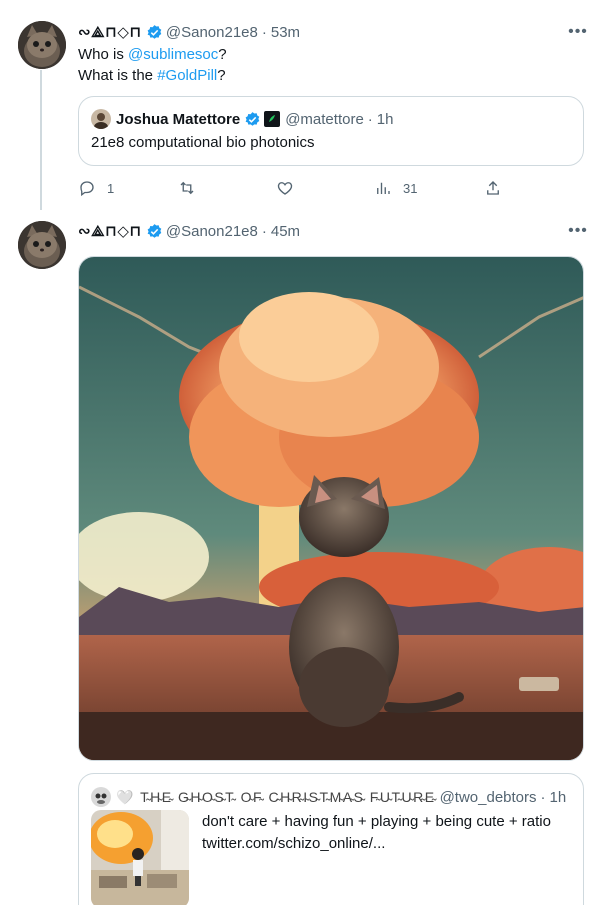 Image resolution: width=603 pixels, height=905 pixels. What do you see at coordinates (488, 797) in the screenshot?
I see `quoted-handle: @two_debtors` at bounding box center [488, 797].